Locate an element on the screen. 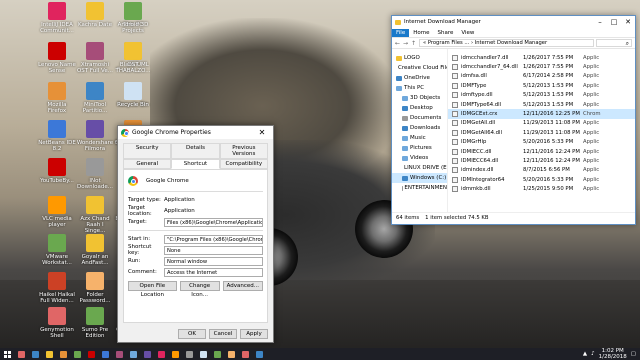  ribbon-file: File is located at coordinates (401, 32).